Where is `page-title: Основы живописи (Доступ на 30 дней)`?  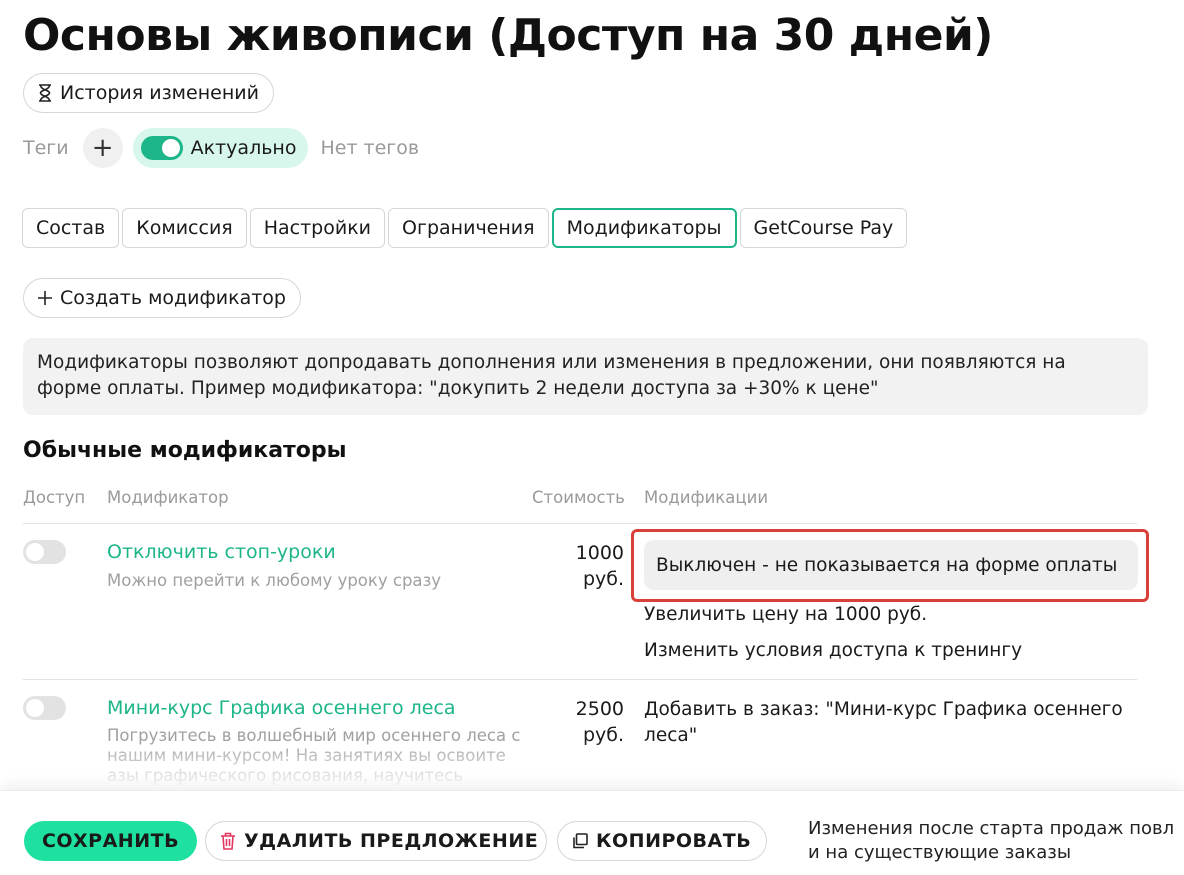
page-title: Основы живописи (Доступ на 30 дней) is located at coordinates (508, 35).